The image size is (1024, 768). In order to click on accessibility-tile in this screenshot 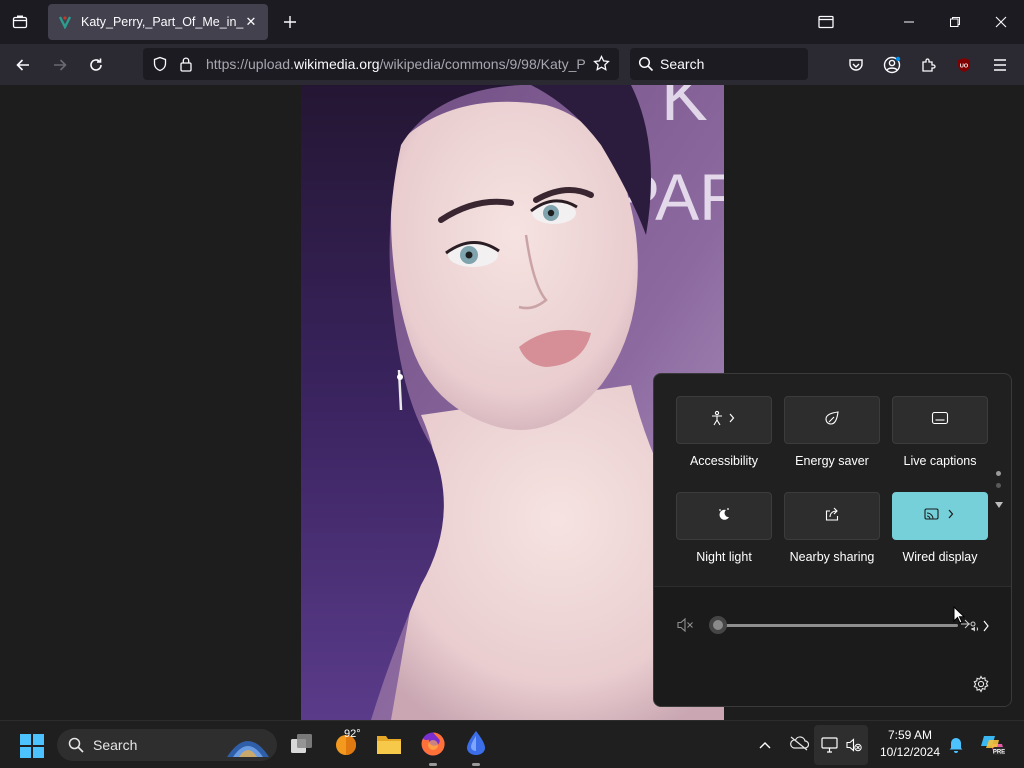, I will do `click(724, 420)`.